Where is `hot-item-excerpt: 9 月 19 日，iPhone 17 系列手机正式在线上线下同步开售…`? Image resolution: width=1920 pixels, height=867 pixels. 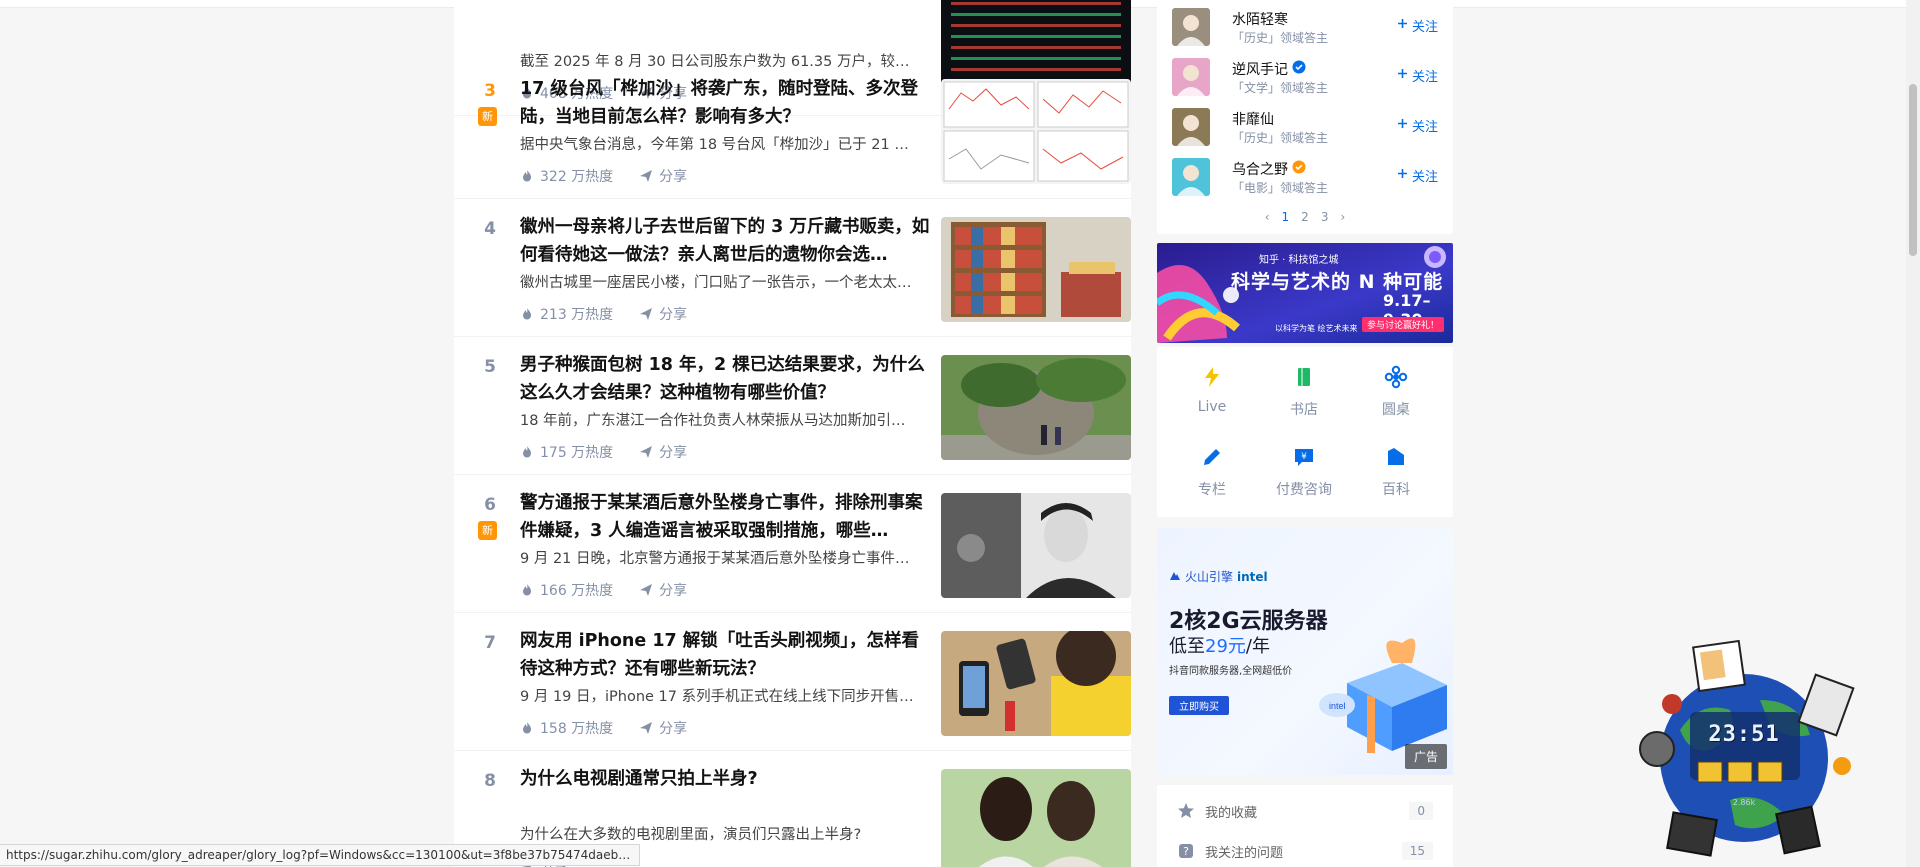 hot-item-excerpt: 9 月 19 日，iPhone 17 系列手机正式在线上线下同步开售… is located at coordinates (717, 697).